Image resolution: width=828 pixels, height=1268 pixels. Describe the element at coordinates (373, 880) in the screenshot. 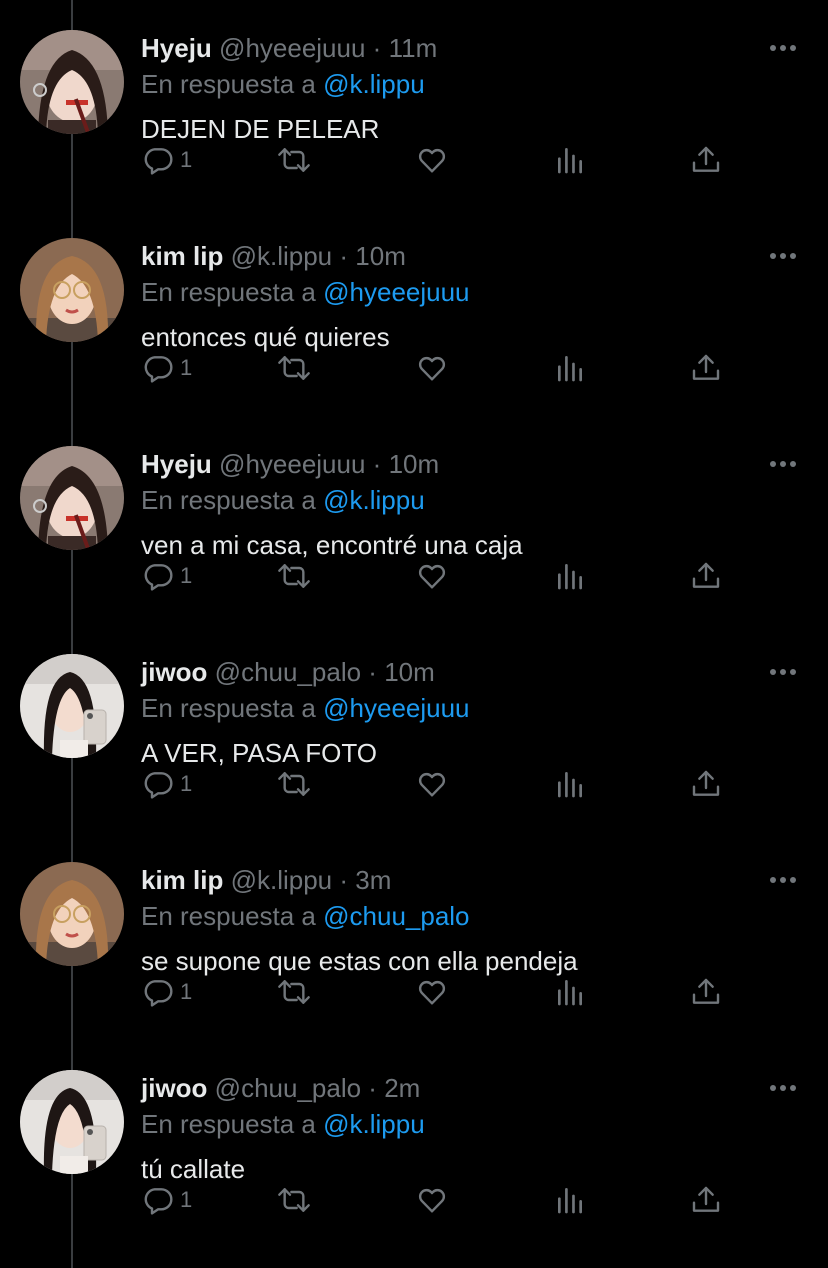

I see `timestamp: 3m` at that location.